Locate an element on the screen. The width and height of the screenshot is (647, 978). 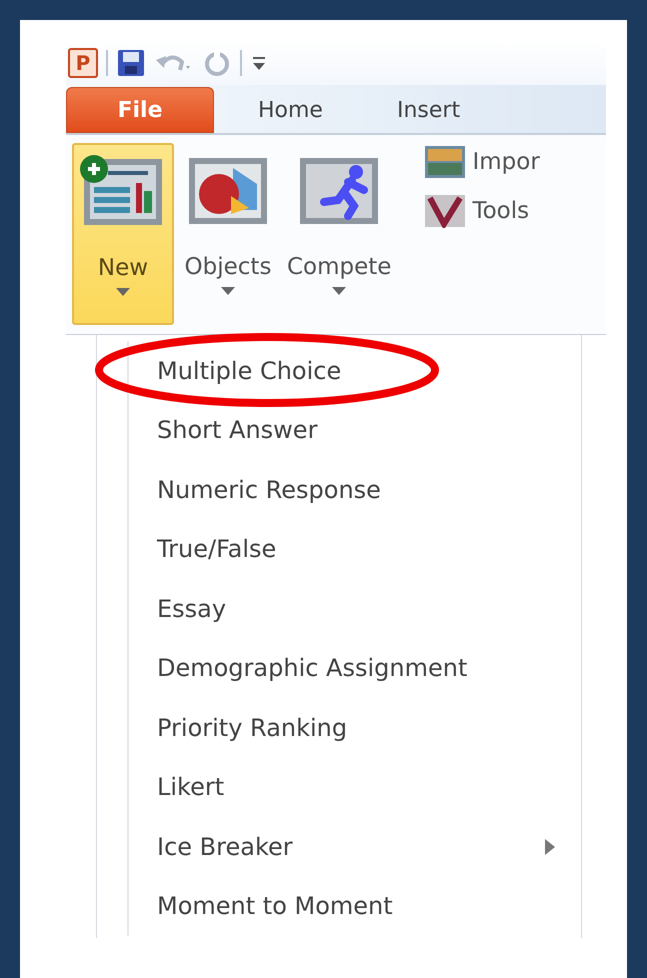
ribbon-button: Compete is located at coordinates (339, 234).